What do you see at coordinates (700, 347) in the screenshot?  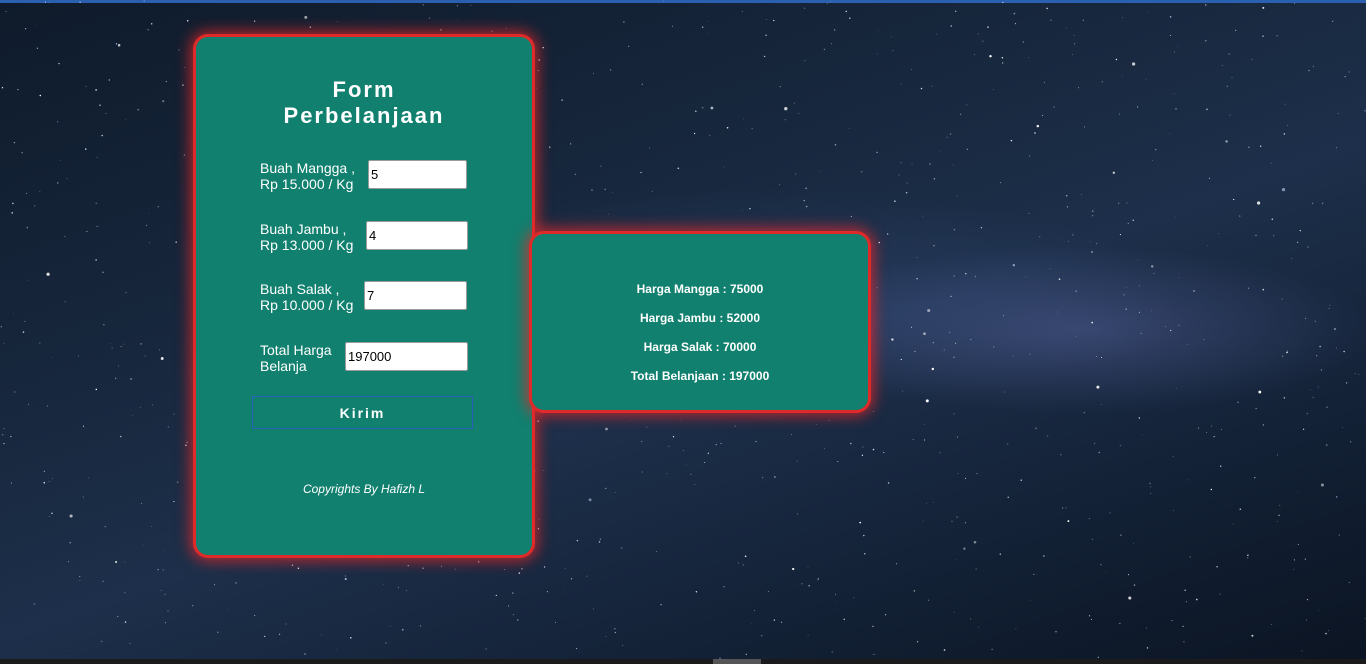 I see `result-salak: Harga Salak : 70000` at bounding box center [700, 347].